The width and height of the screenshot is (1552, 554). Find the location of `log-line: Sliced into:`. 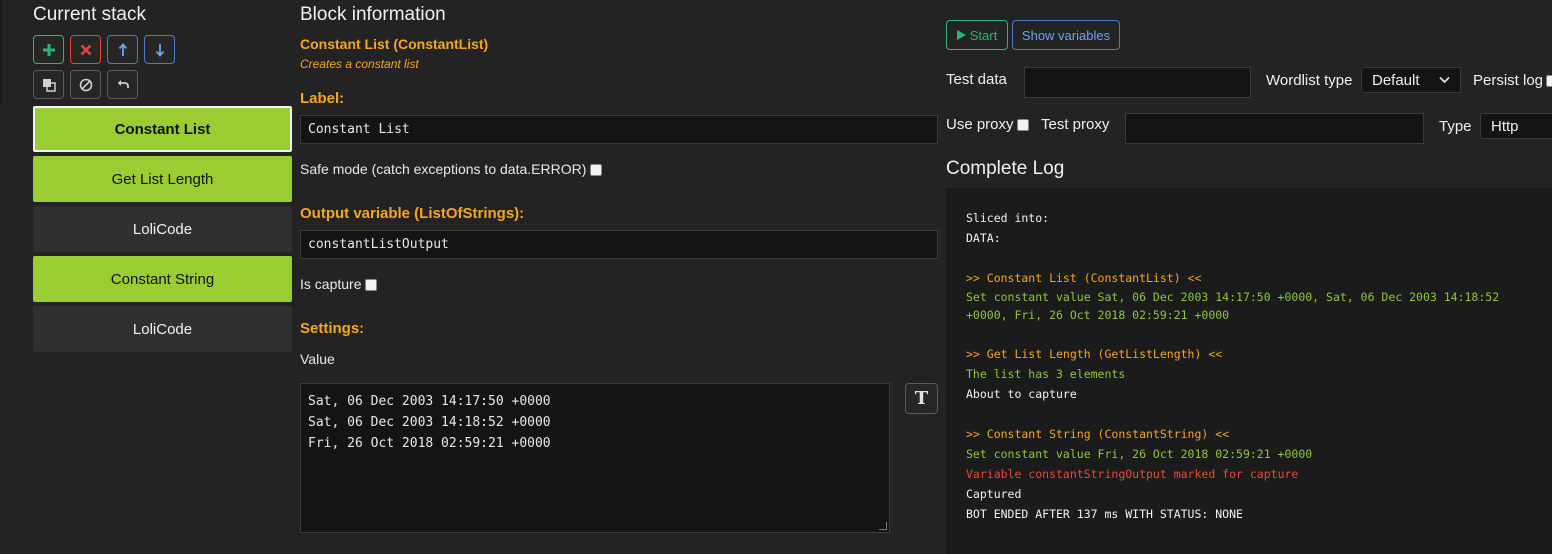

log-line: Sliced into: is located at coordinates (1008, 218).